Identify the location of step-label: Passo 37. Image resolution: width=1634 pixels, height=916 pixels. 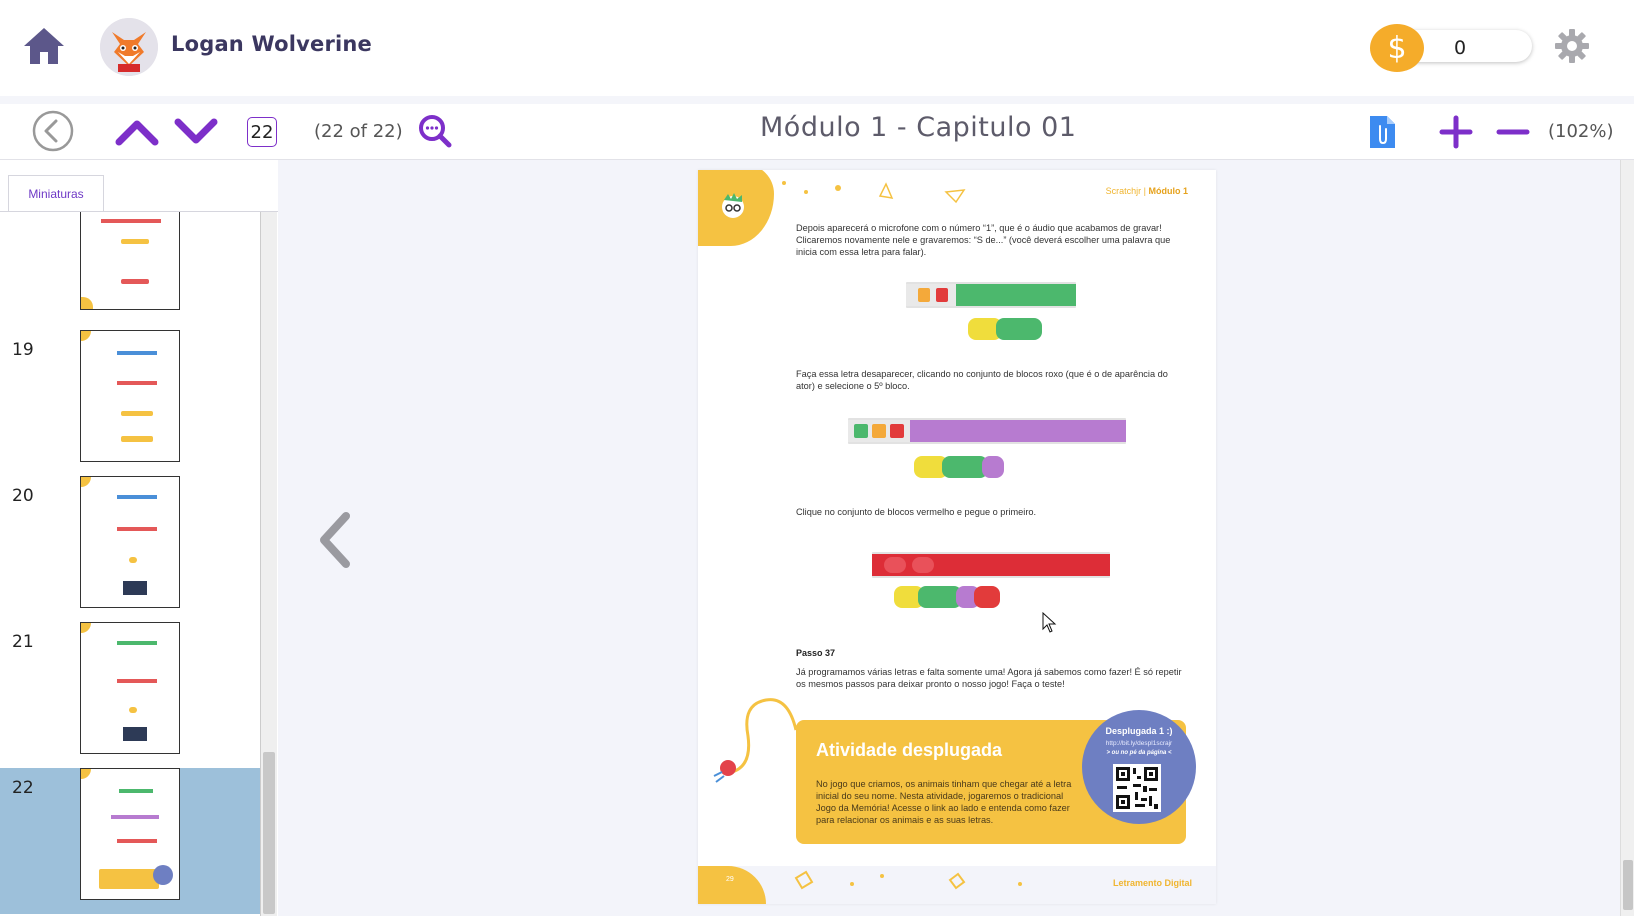
(816, 653).